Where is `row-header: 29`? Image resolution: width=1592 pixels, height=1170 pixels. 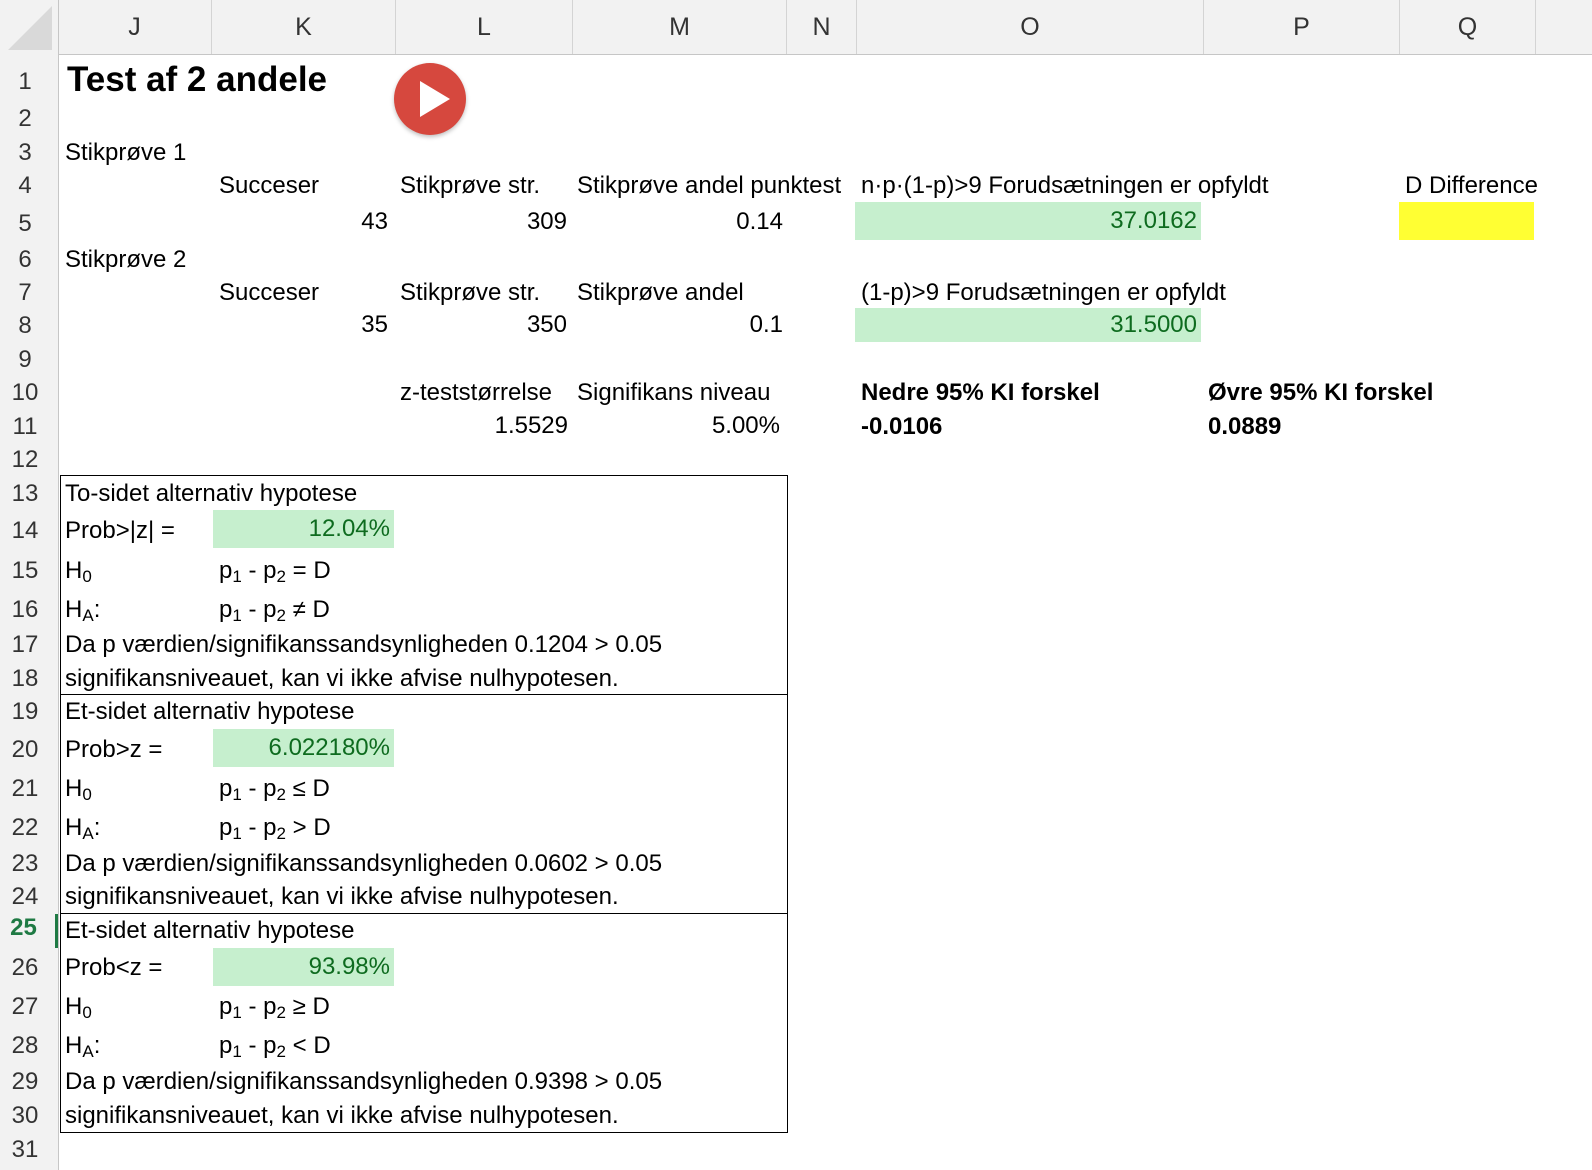 row-header: 29 is located at coordinates (29, 1082).